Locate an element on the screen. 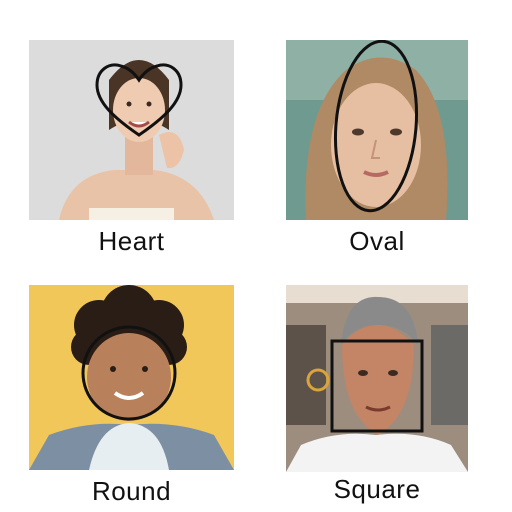 The image size is (512, 512). square-face-image is located at coordinates (377, 378).